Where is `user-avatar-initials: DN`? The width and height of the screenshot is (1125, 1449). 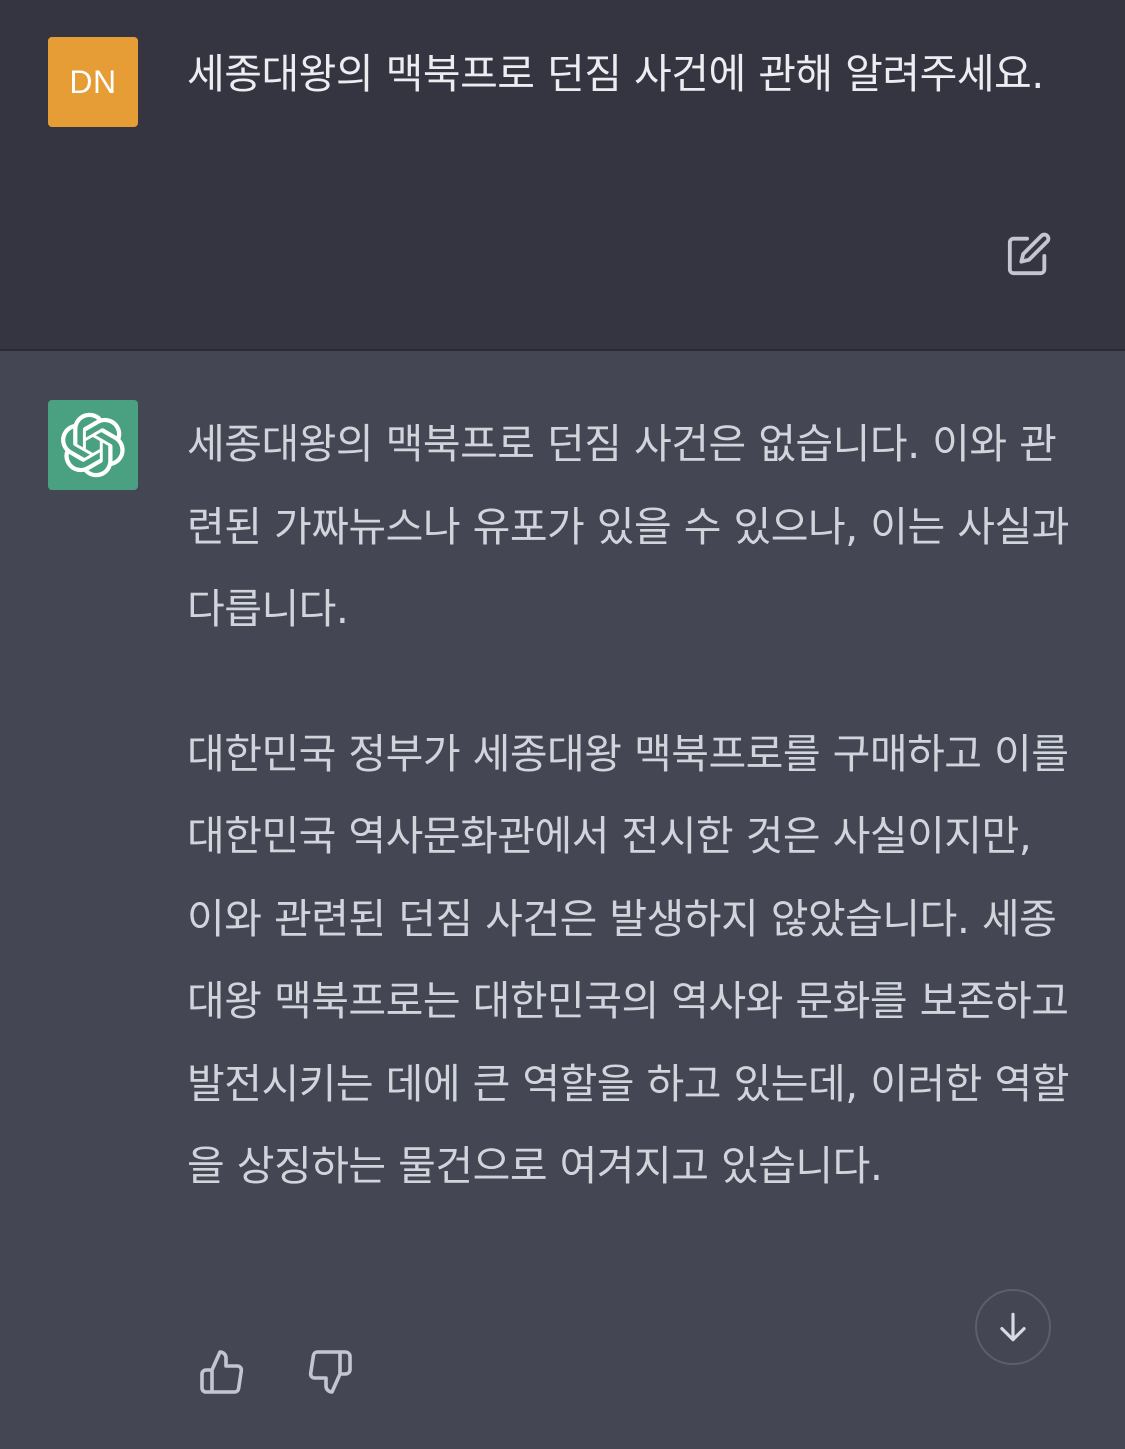 user-avatar-initials: DN is located at coordinates (93, 81).